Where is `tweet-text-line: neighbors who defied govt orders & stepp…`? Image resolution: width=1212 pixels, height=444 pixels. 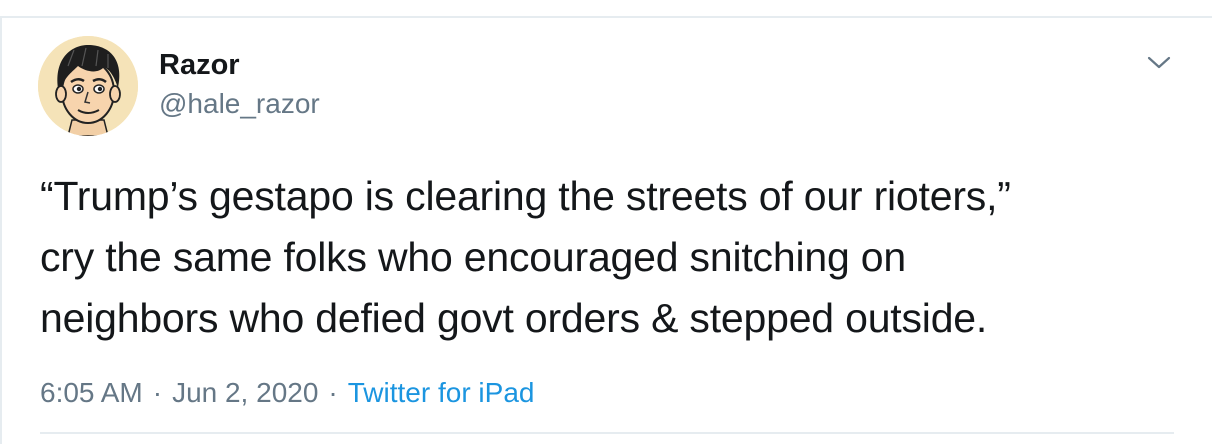 tweet-text-line: neighbors who defied govt orders & stepp… is located at coordinates (514, 318).